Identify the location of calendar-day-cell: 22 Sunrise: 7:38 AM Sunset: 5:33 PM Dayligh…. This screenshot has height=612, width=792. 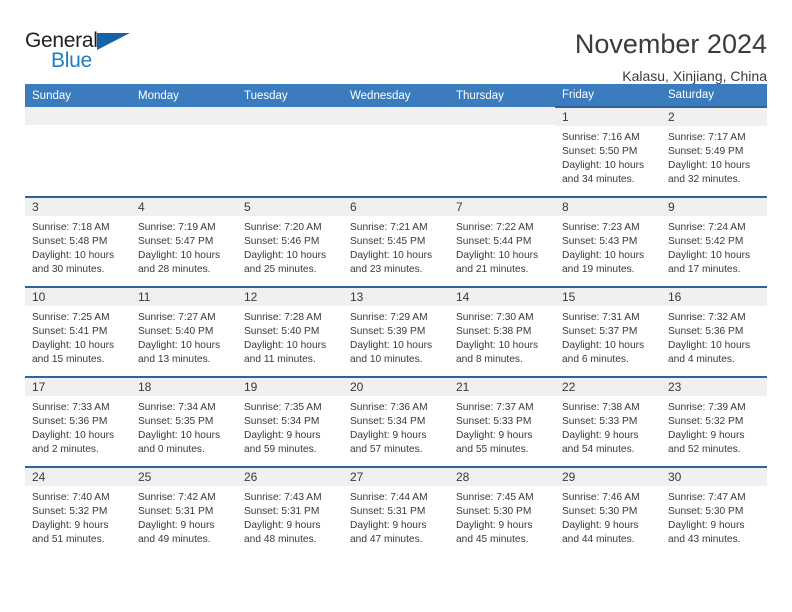
(608, 421).